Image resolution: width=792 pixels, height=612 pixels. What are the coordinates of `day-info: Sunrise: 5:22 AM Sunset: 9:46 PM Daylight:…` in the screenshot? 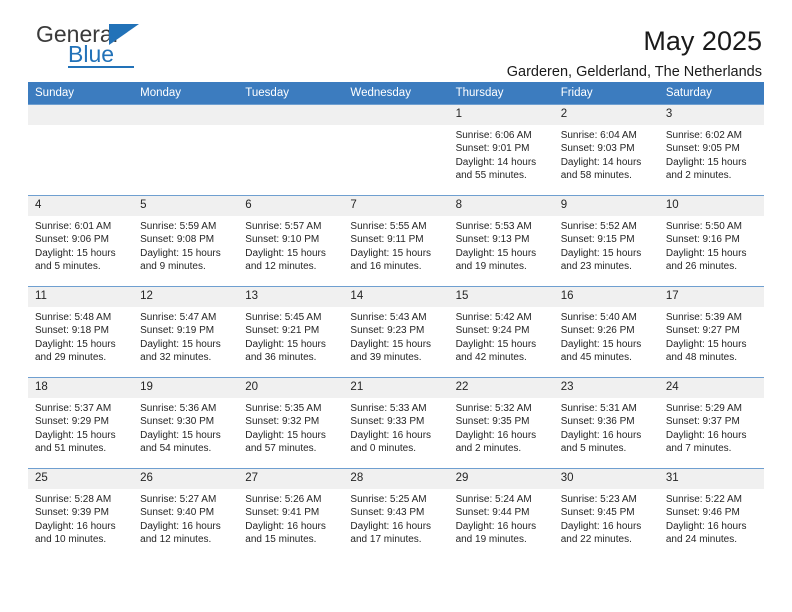 It's located at (711, 518).